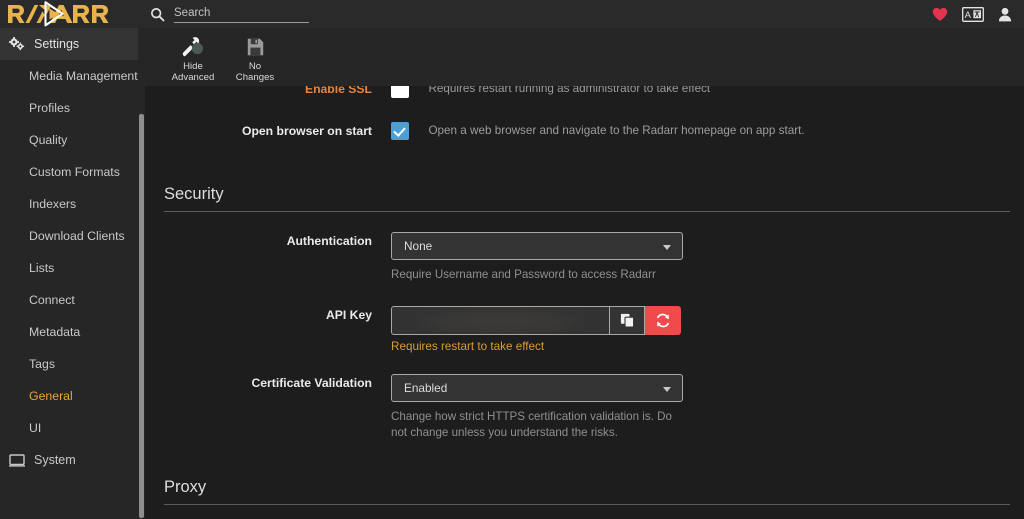 This screenshot has height=519, width=1024. I want to click on sidebar-item-lists: Lists, so click(72, 268).